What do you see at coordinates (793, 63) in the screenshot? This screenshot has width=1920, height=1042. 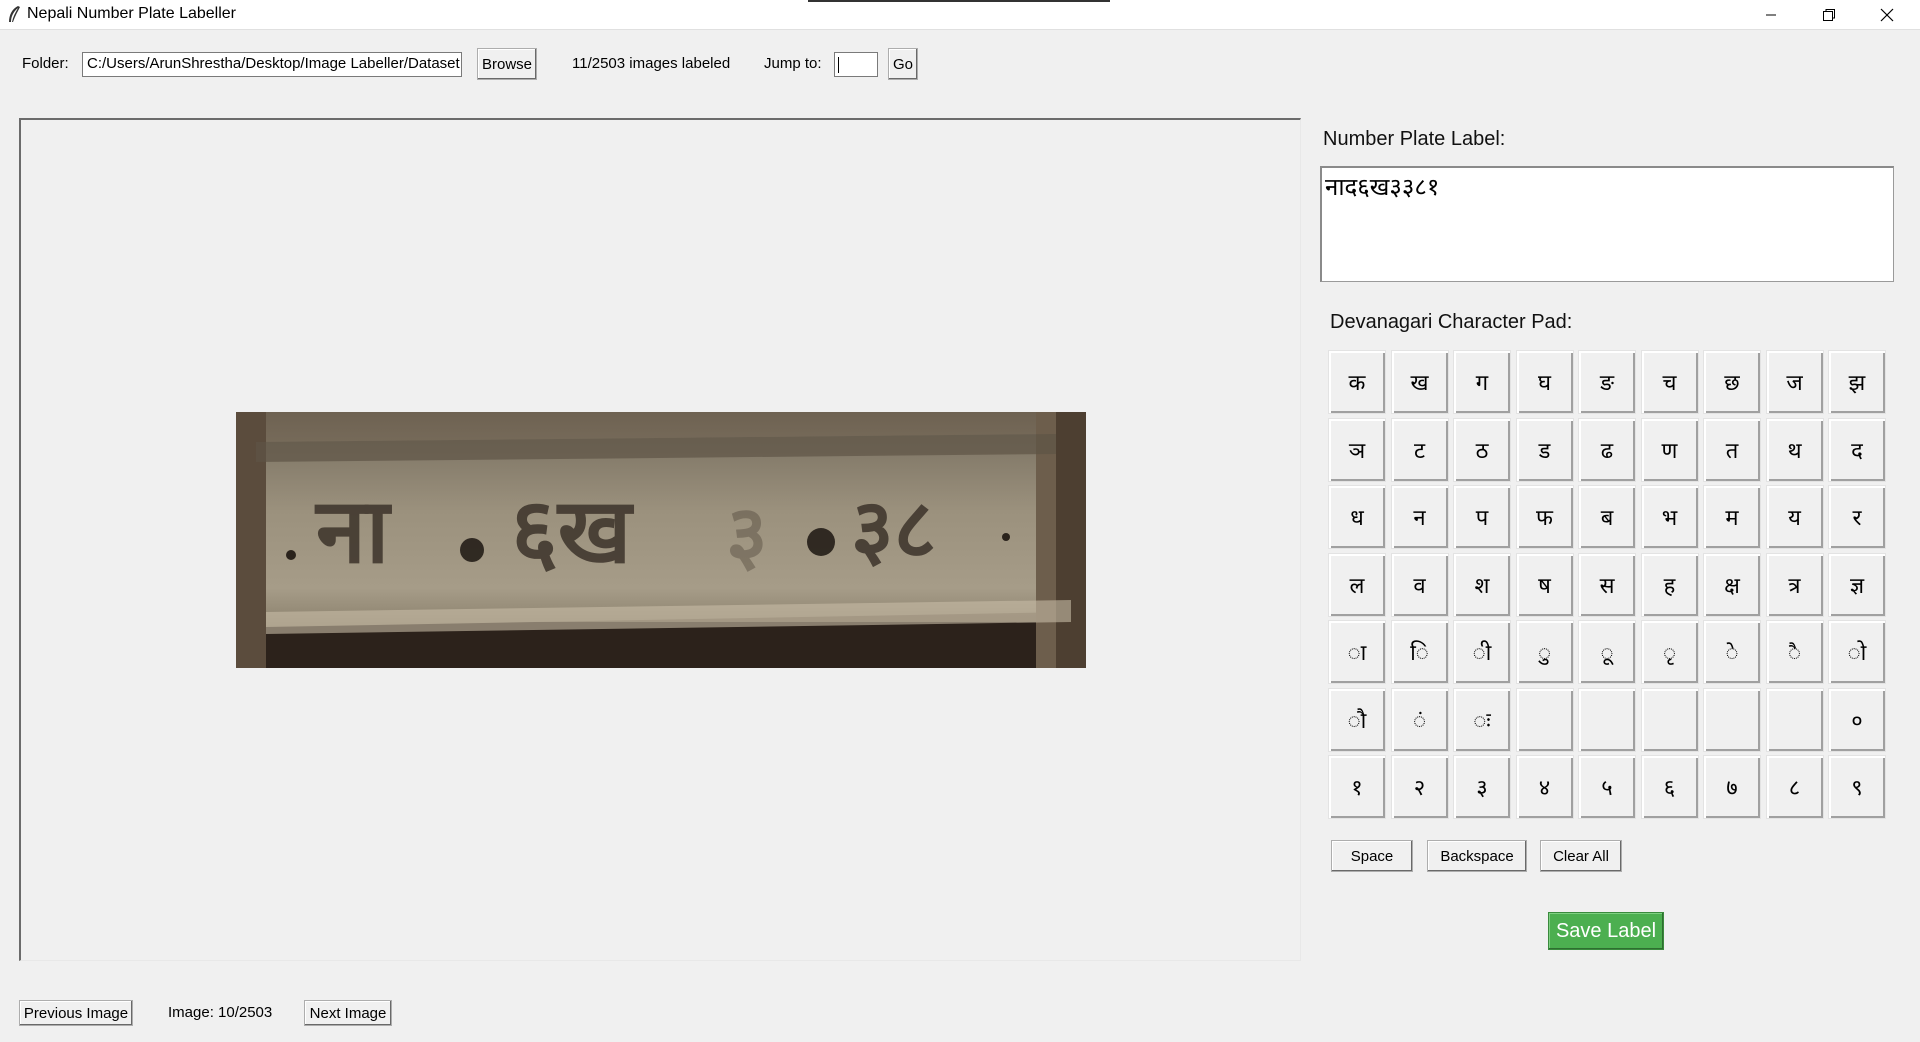 I see `jump-label: Jump to:` at bounding box center [793, 63].